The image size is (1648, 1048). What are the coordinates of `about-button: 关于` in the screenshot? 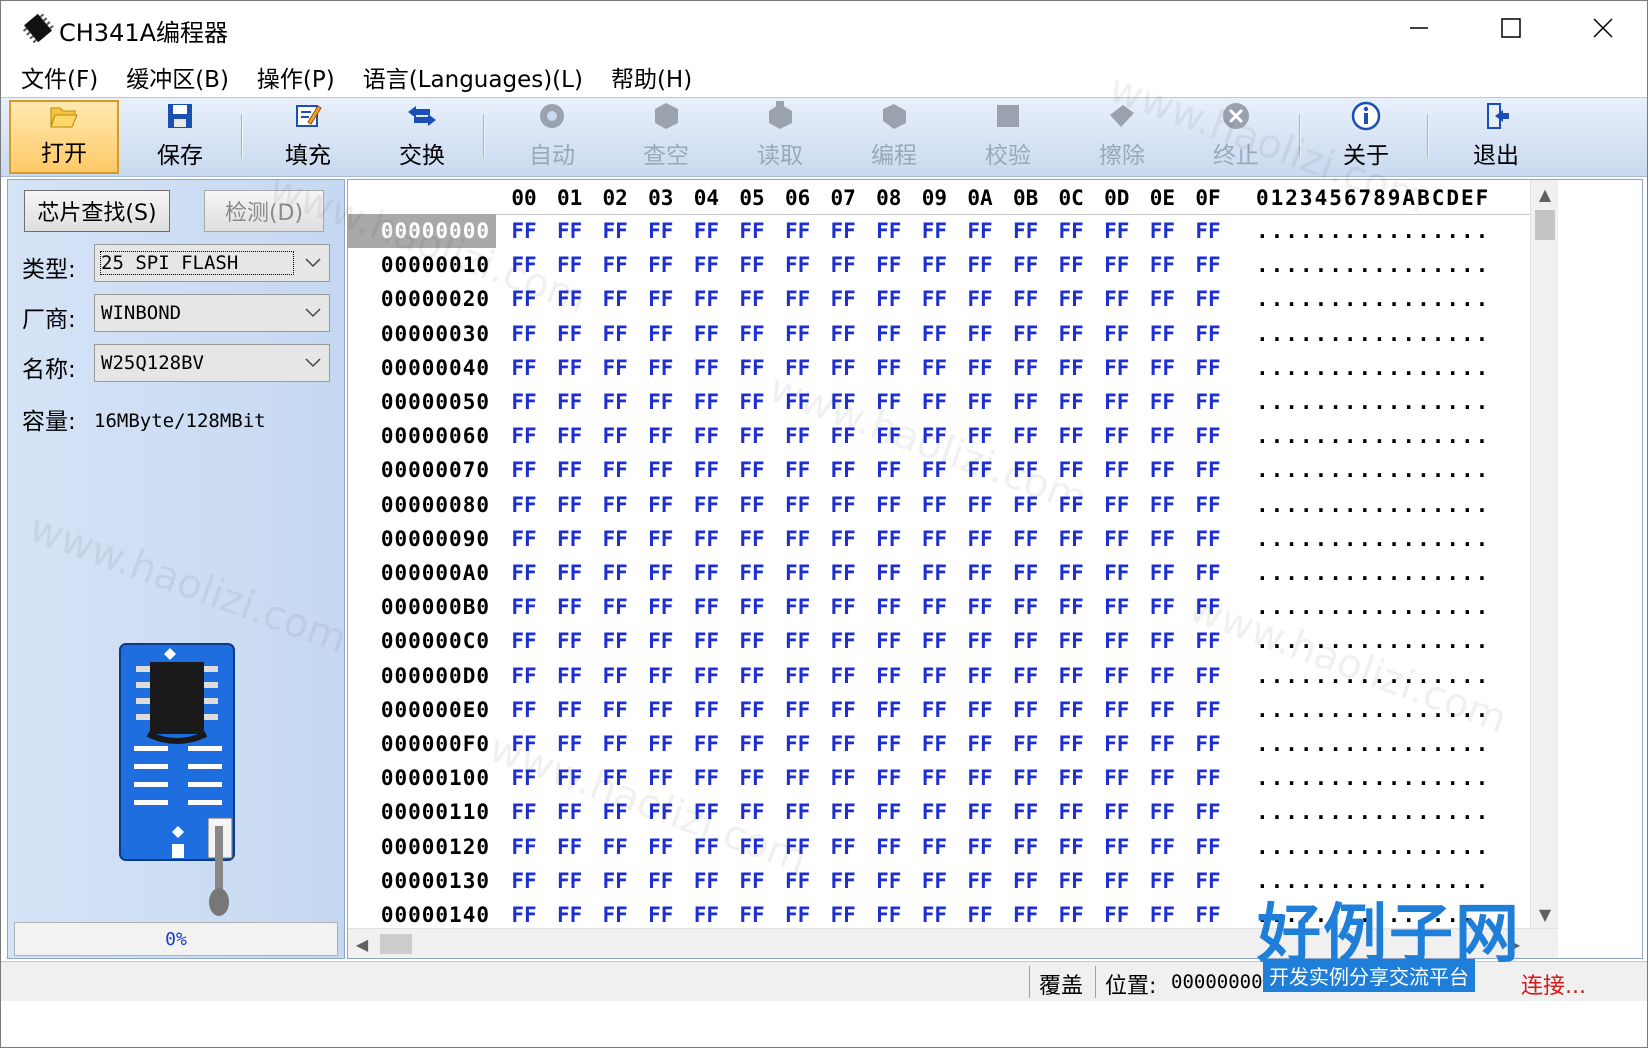 It's located at (1366, 137).